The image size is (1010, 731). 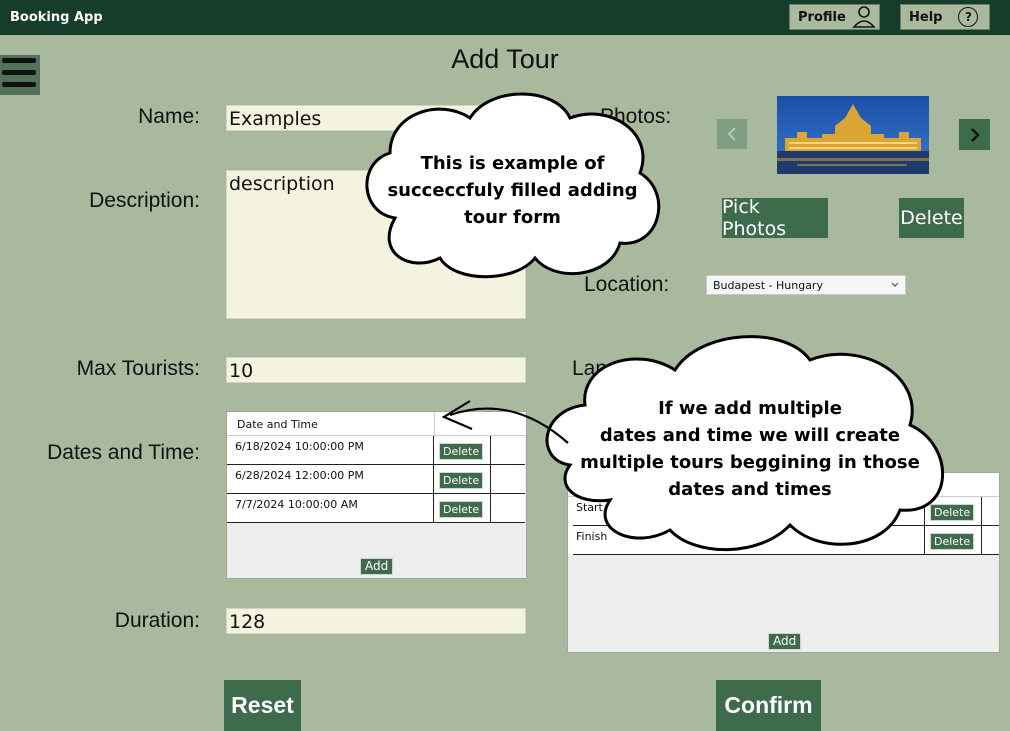 What do you see at coordinates (169, 116) in the screenshot?
I see `name-label: Name:` at bounding box center [169, 116].